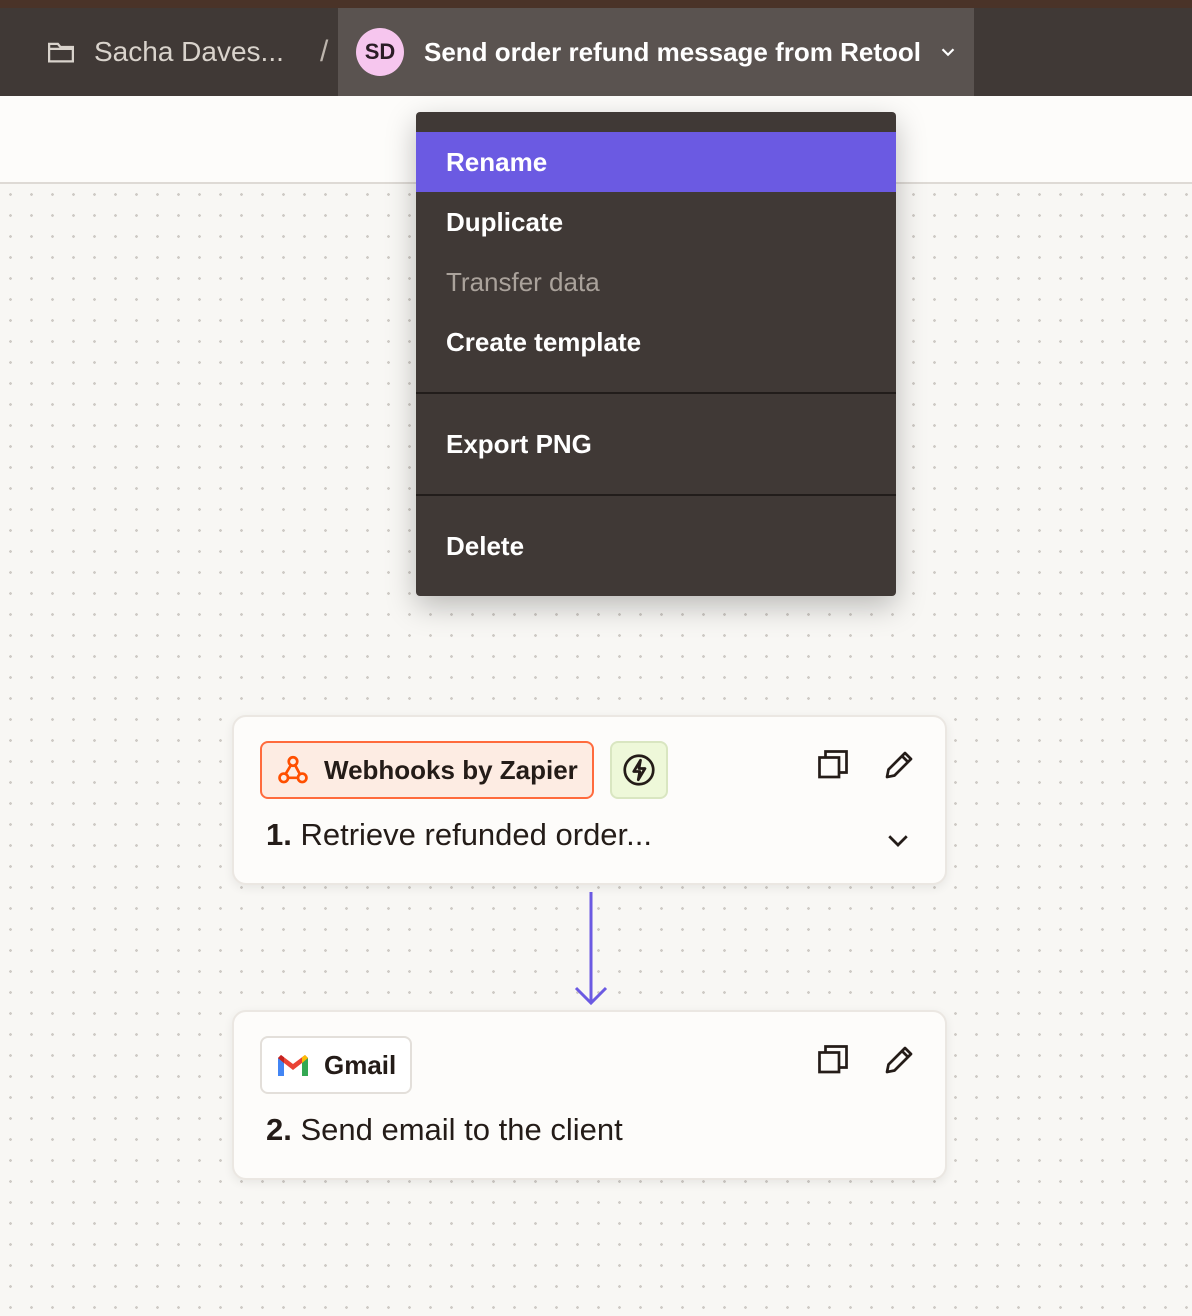 The width and height of the screenshot is (1192, 1316). Describe the element at coordinates (596, 4) in the screenshot. I see `window-top-strip` at that location.